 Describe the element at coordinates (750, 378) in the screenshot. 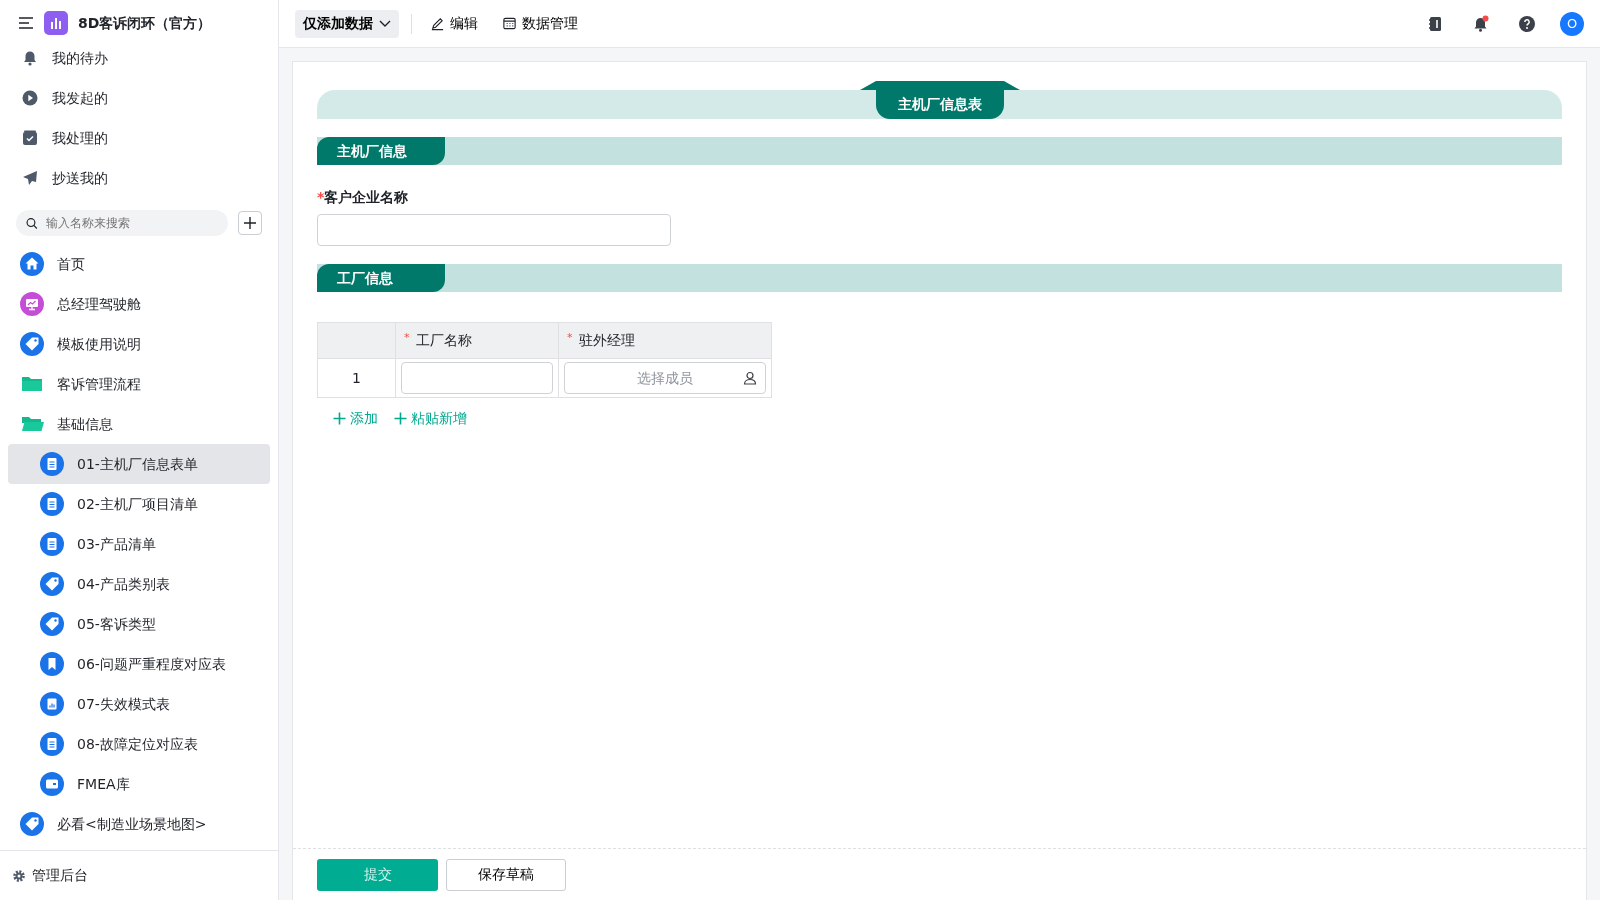

I see `person-icon` at that location.